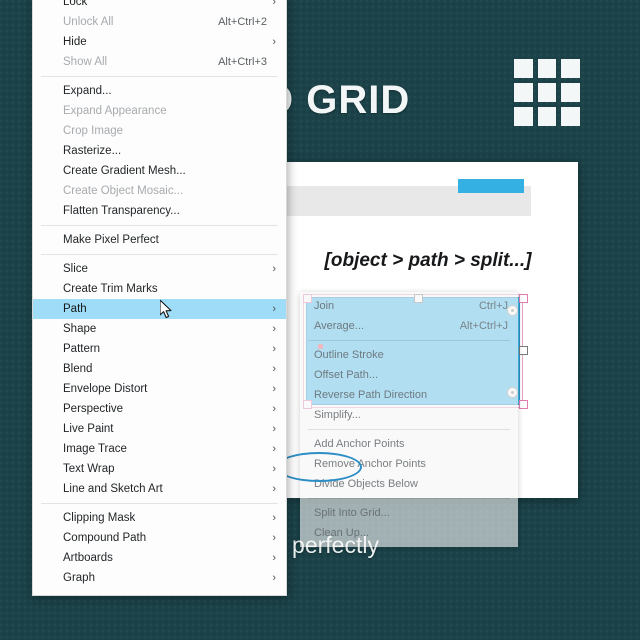 The height and width of the screenshot is (640, 640). What do you see at coordinates (159, 429) in the screenshot?
I see `menu-item-live-paint: Live Paint ›` at bounding box center [159, 429].